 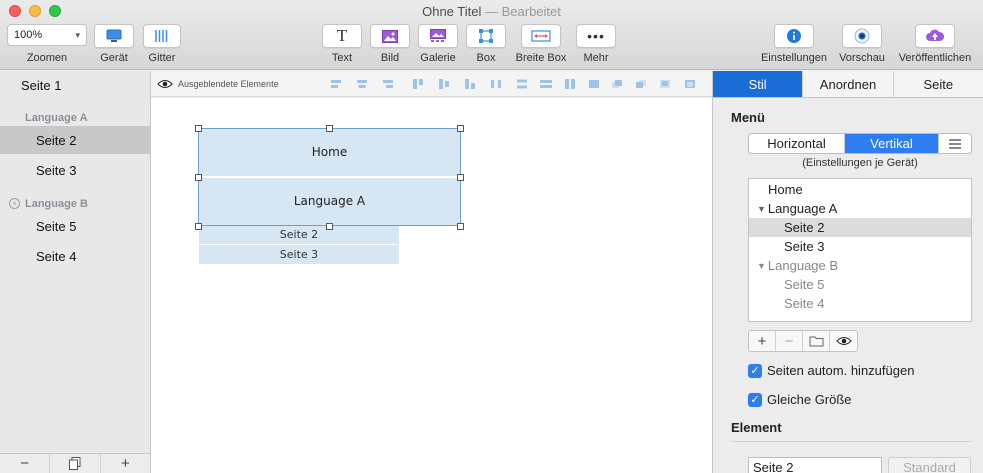 What do you see at coordinates (486, 36) in the screenshot?
I see `box-button` at bounding box center [486, 36].